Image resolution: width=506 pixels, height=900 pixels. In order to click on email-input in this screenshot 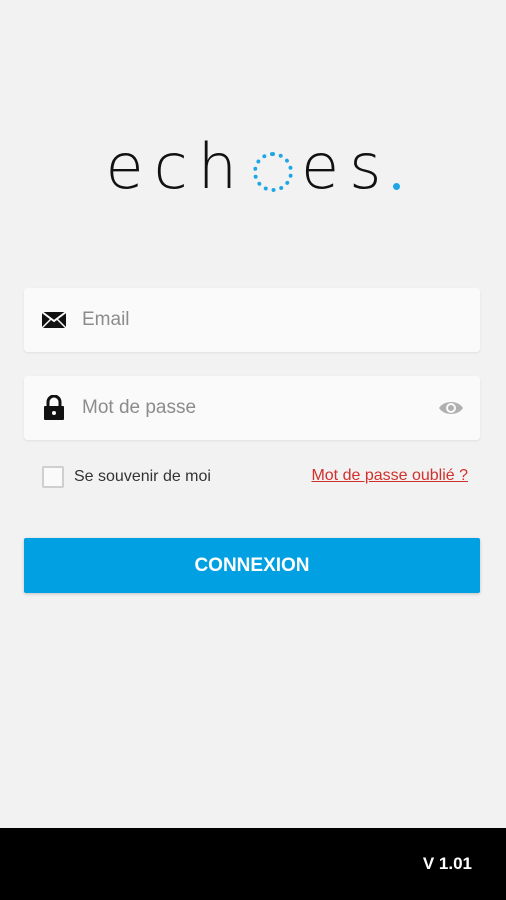, I will do `click(280, 320)`.